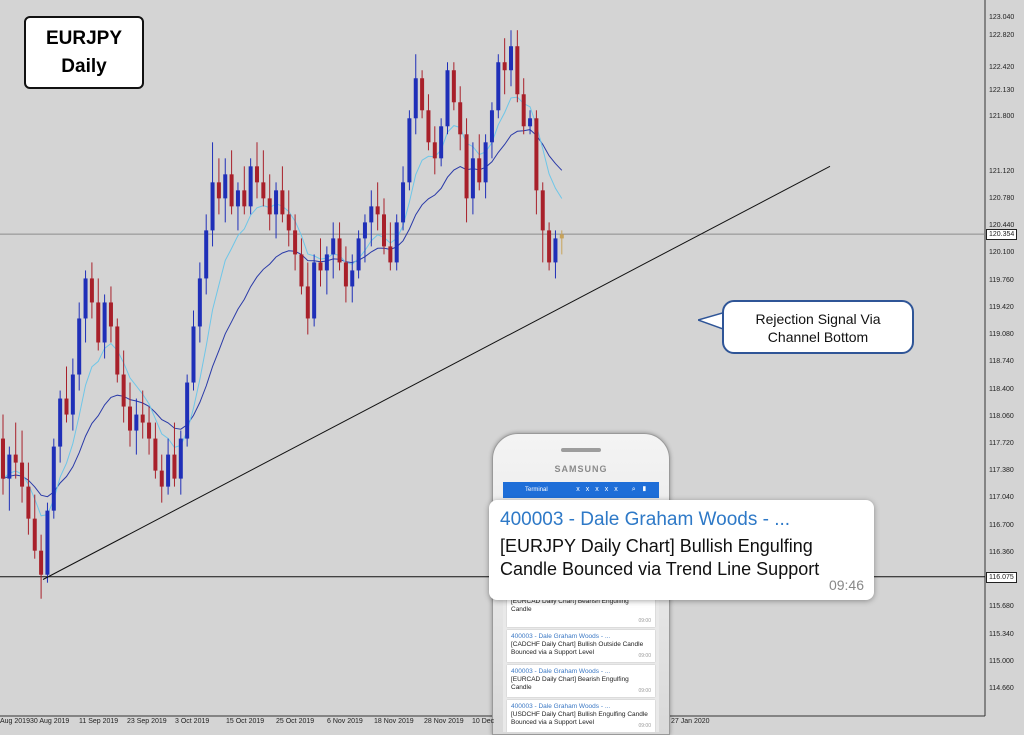 The height and width of the screenshot is (735, 1024). Describe the element at coordinates (1002, 235) in the screenshot. I see `price-level-box: 120.354` at that location.